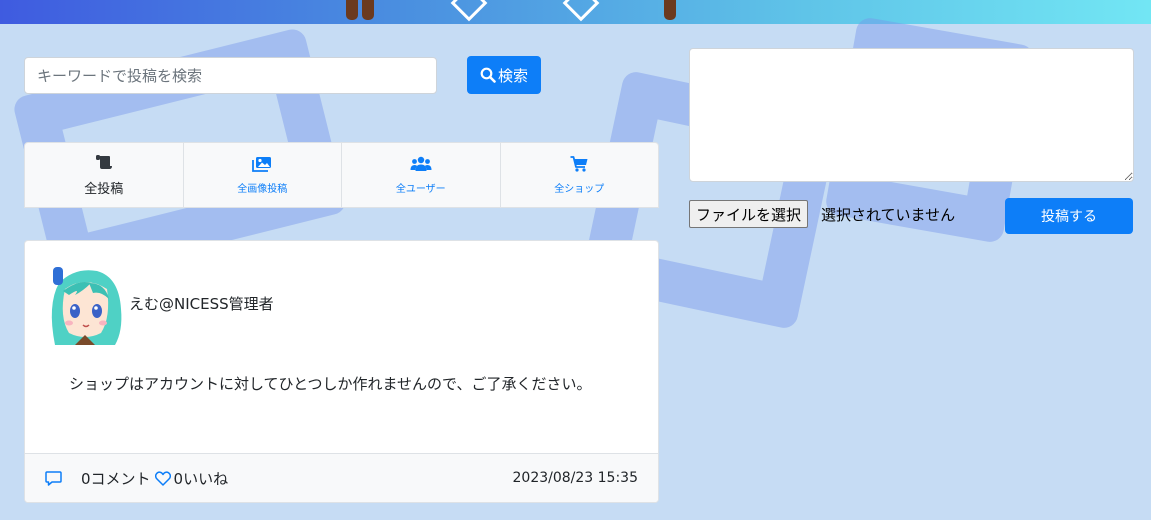  Describe the element at coordinates (579, 163) in the screenshot. I see `cart-icon` at that location.